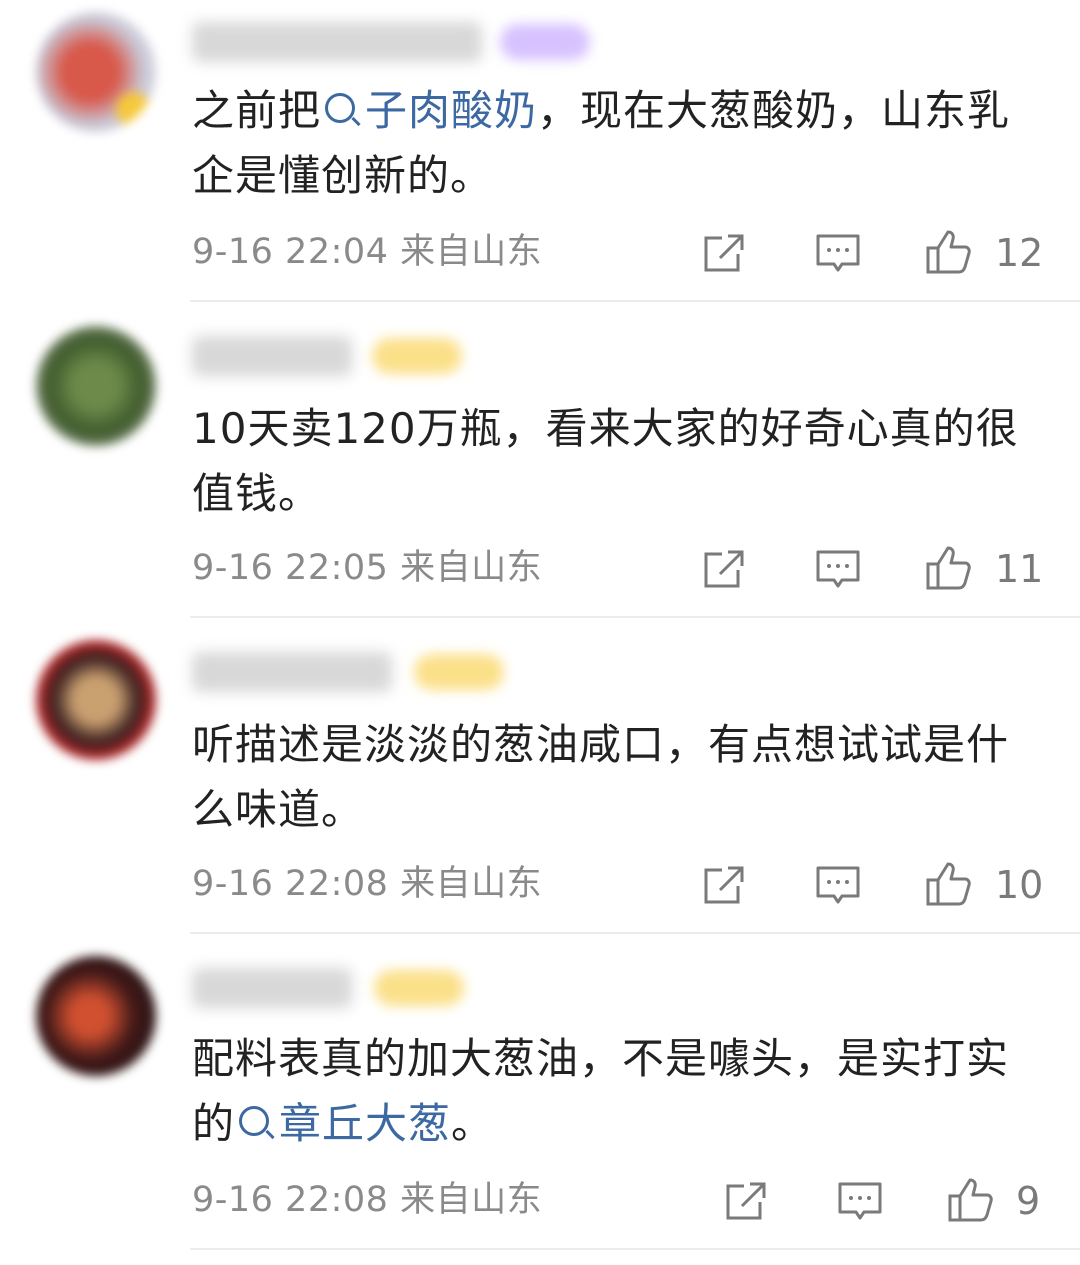 Image resolution: width=1080 pixels, height=1265 pixels. I want to click on like-count: 9, so click(1028, 1201).